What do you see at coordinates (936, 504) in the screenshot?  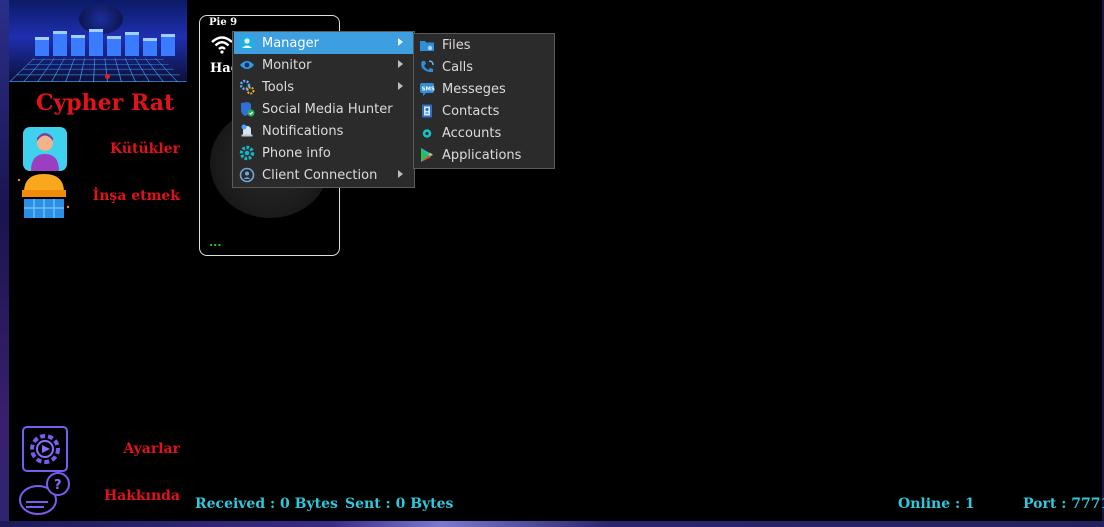 I see `online-count-status: Online : 1` at bounding box center [936, 504].